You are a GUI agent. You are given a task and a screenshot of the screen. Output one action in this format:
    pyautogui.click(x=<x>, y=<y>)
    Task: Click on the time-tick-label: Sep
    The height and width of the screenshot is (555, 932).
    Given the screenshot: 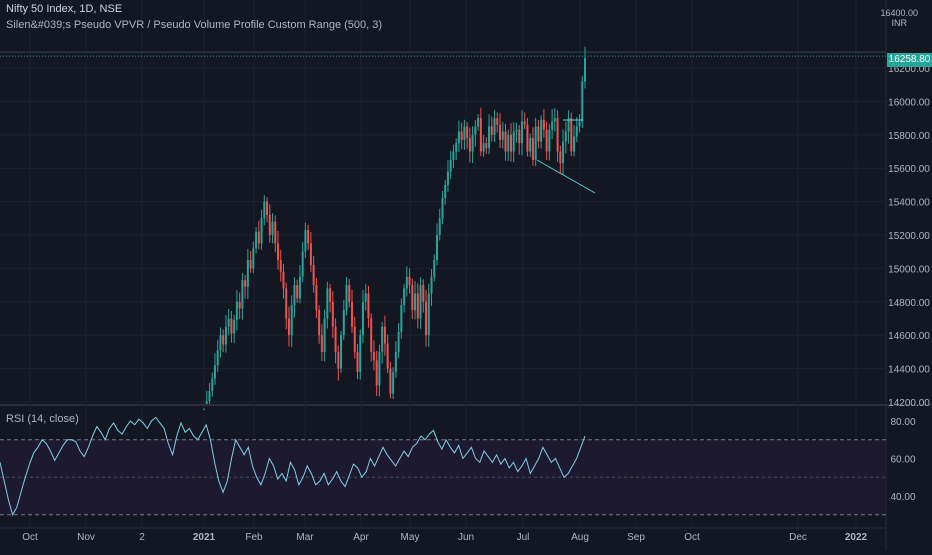 What is the action you would take?
    pyautogui.click(x=636, y=537)
    